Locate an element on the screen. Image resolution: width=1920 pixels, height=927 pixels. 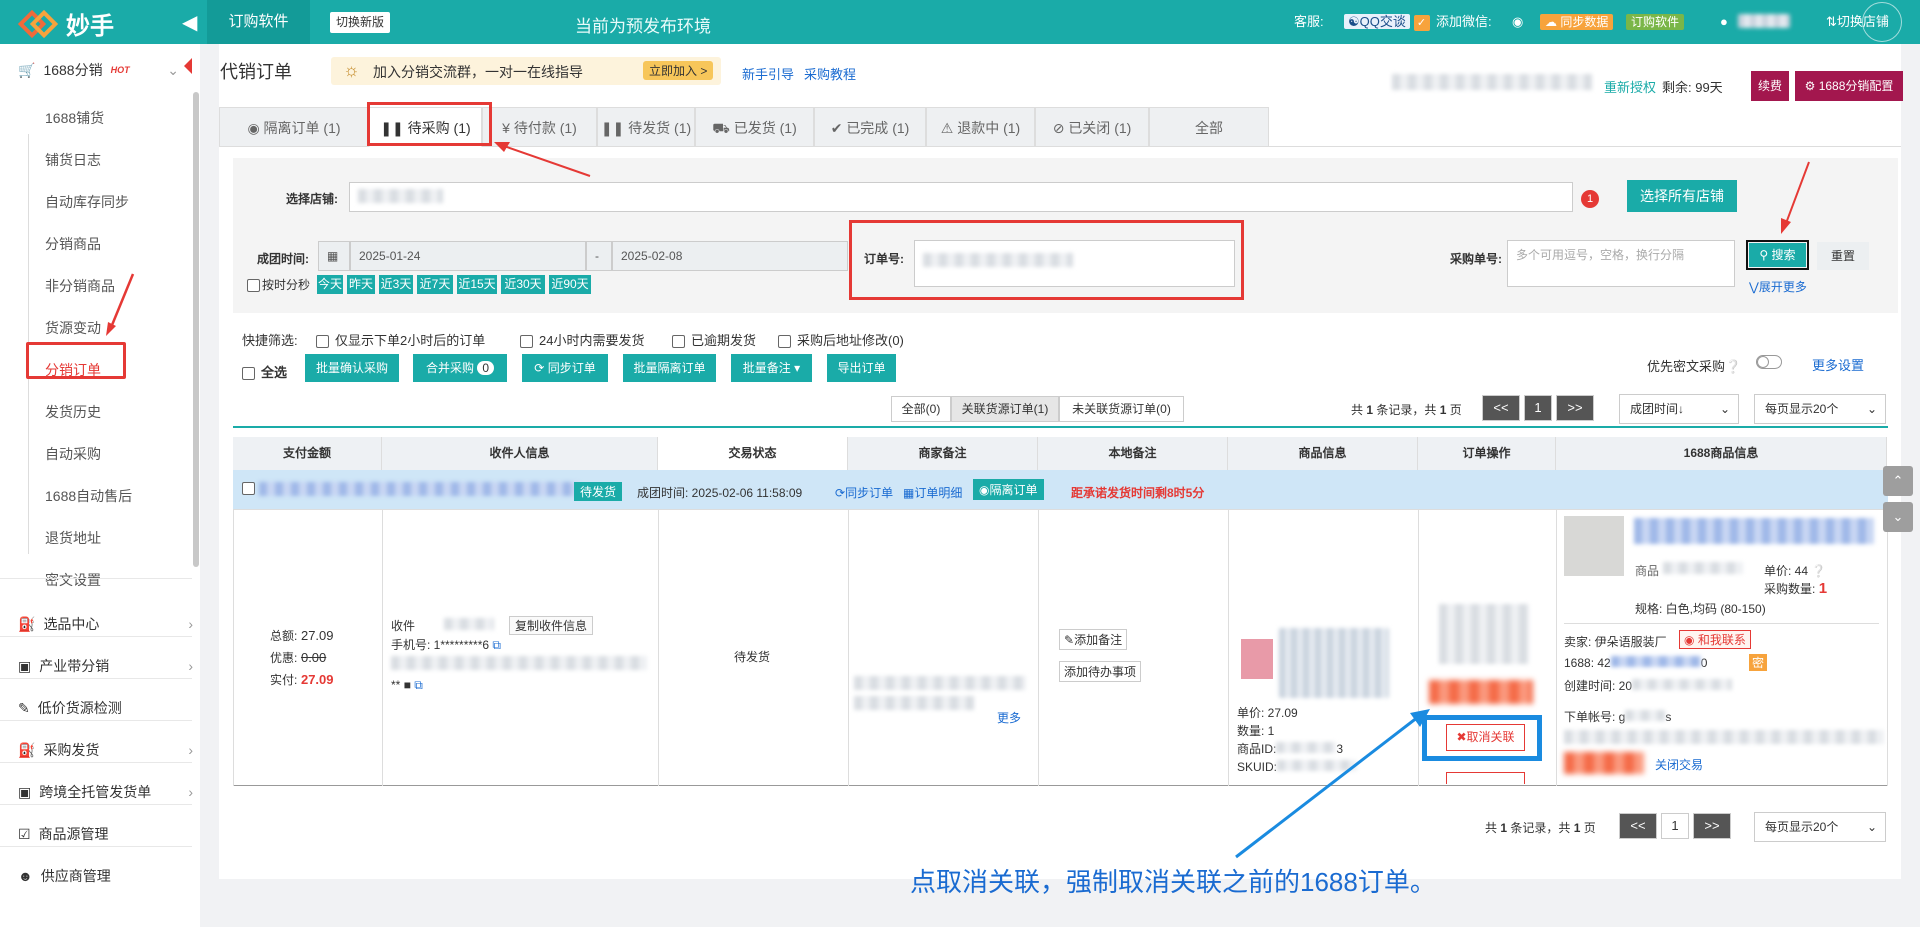
close-trade-link: 关闭交易 is located at coordinates (1679, 764).